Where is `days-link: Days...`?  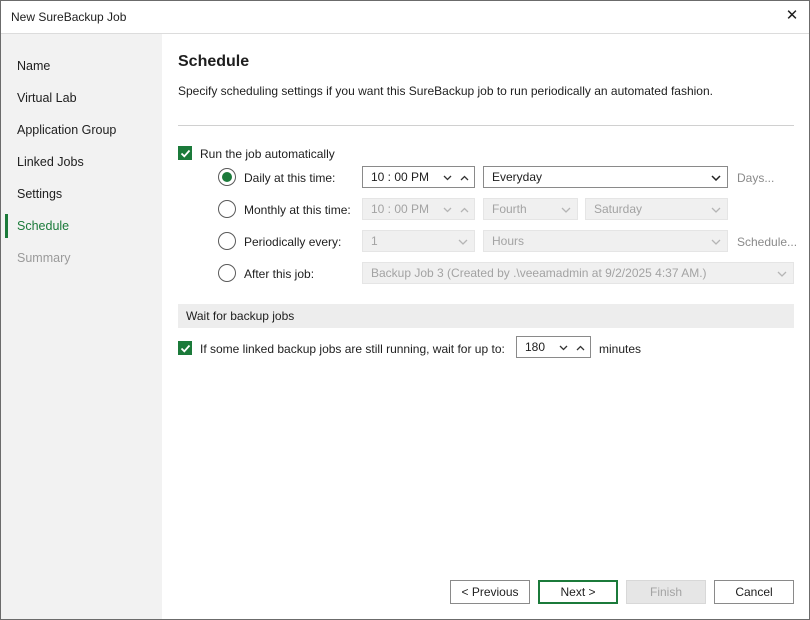 days-link: Days... is located at coordinates (755, 178).